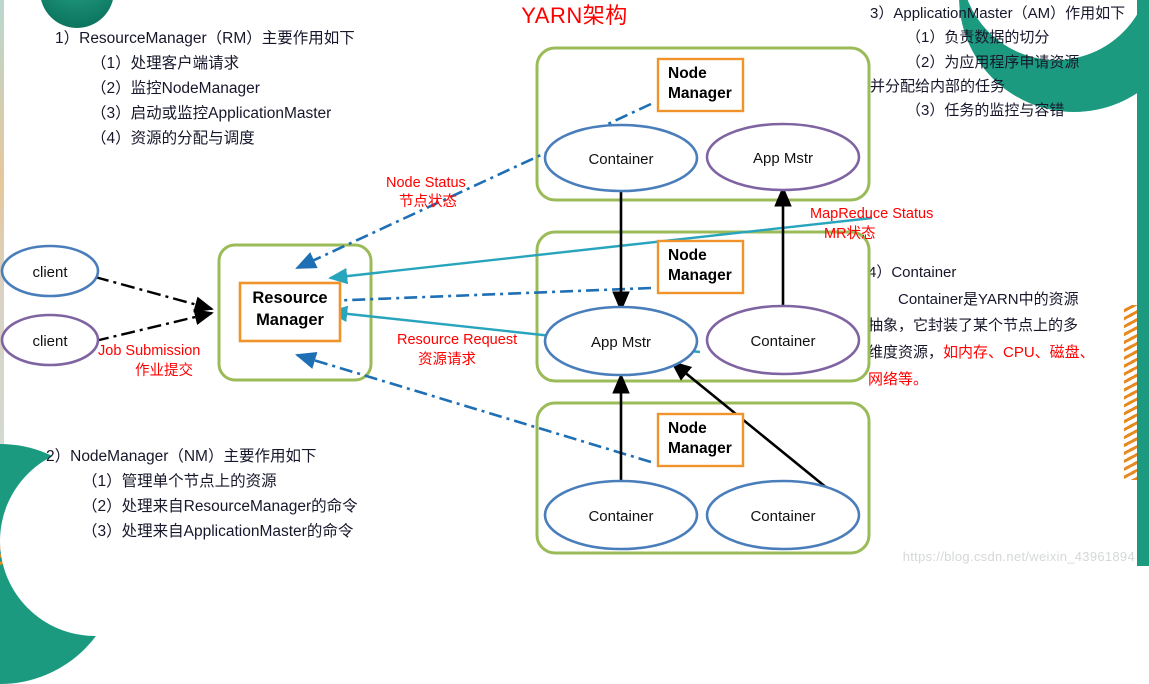 The image size is (1149, 684). I want to click on node-manager-middle-label-line2: Manager, so click(700, 275).